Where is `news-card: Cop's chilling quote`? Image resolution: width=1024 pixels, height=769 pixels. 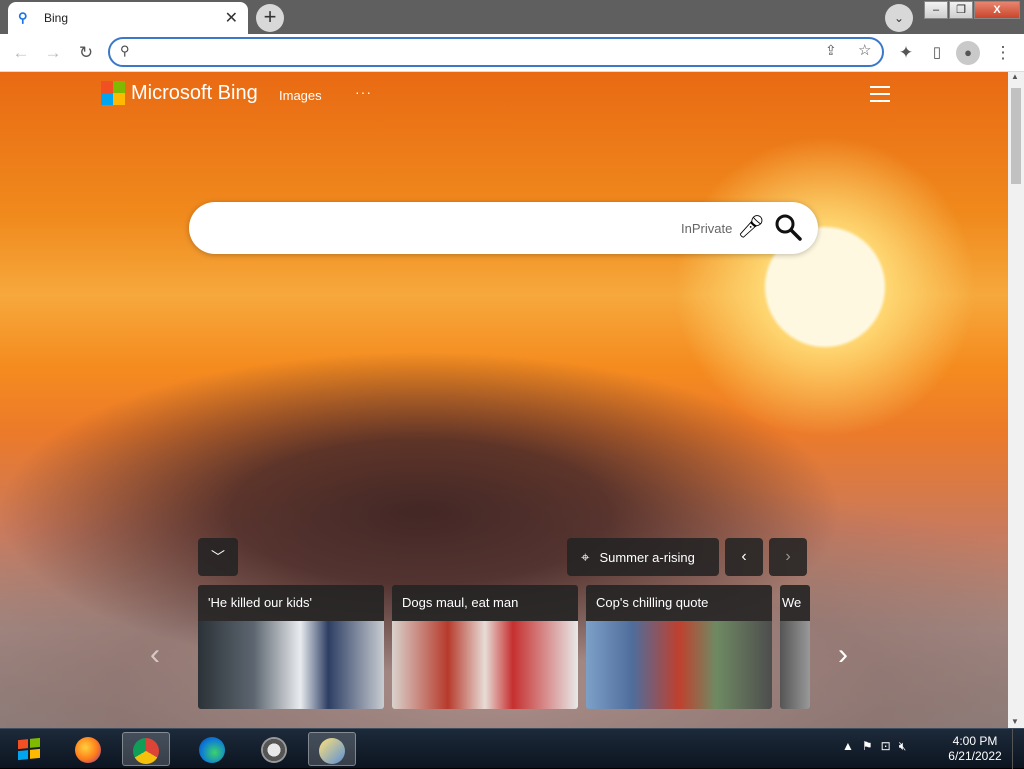
news-card: Cop's chilling quote is located at coordinates (679, 647).